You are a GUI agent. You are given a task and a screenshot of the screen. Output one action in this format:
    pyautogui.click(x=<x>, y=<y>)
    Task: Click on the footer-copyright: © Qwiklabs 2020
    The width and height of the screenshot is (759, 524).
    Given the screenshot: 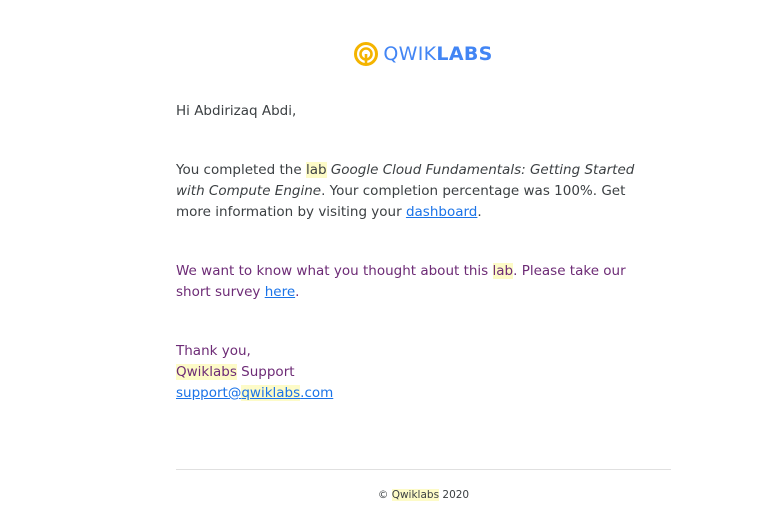 What is the action you would take?
    pyautogui.click(x=423, y=495)
    